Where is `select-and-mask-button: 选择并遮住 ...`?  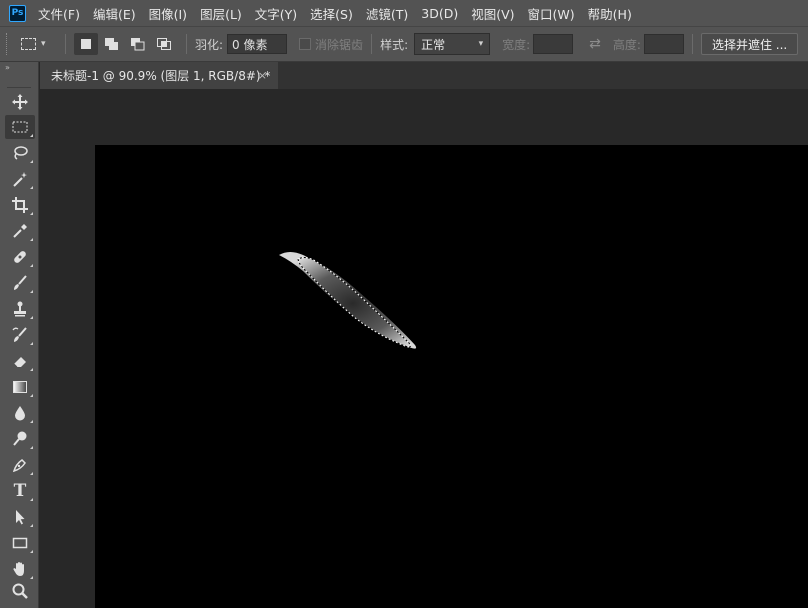
select-and-mask-button: 选择并遮住 ... is located at coordinates (749, 44).